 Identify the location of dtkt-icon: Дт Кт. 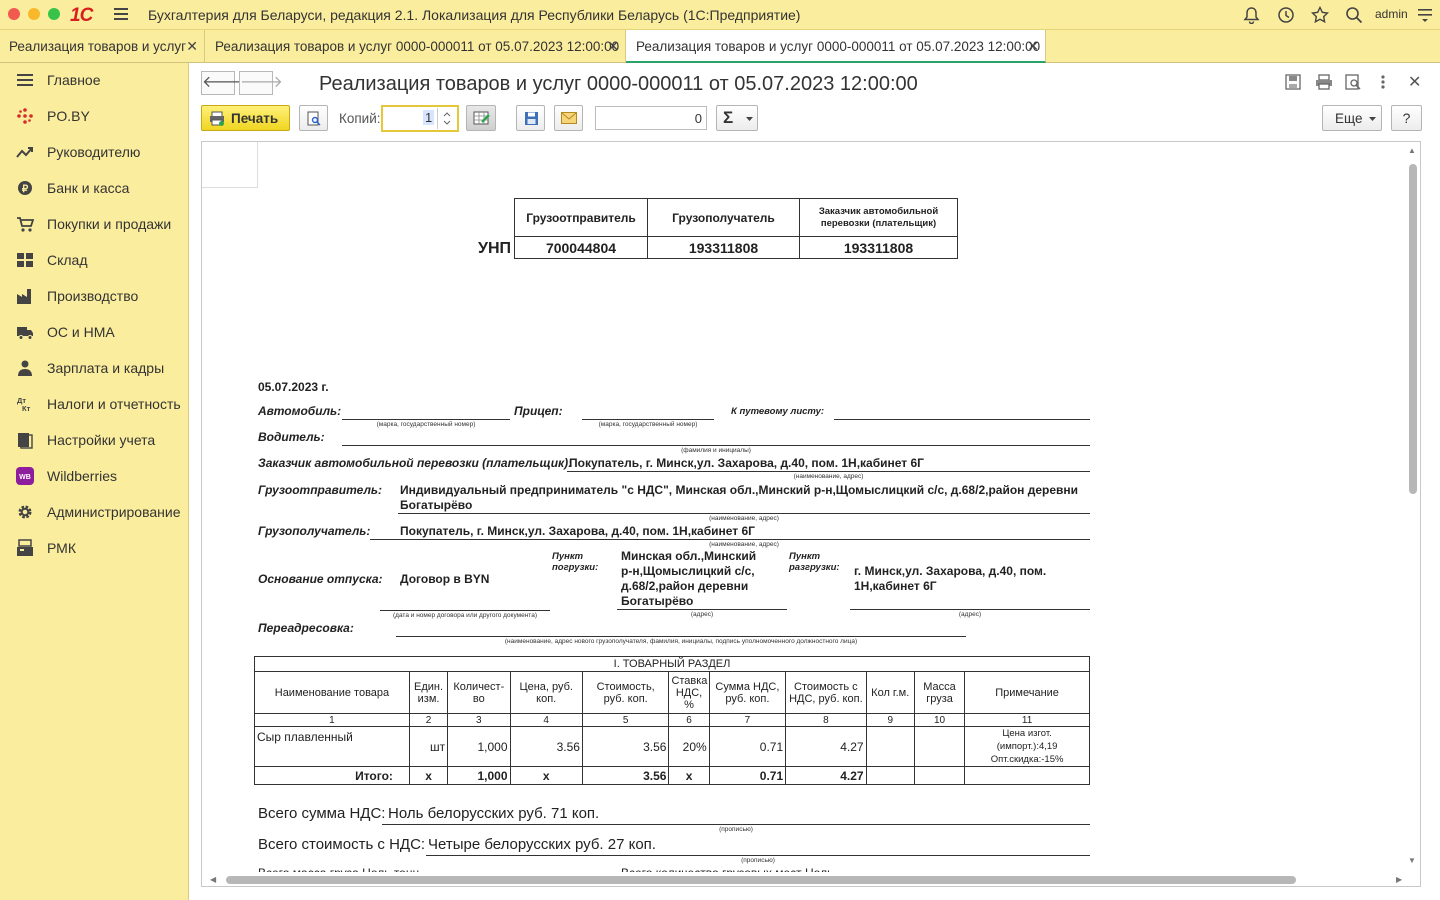
(25, 404).